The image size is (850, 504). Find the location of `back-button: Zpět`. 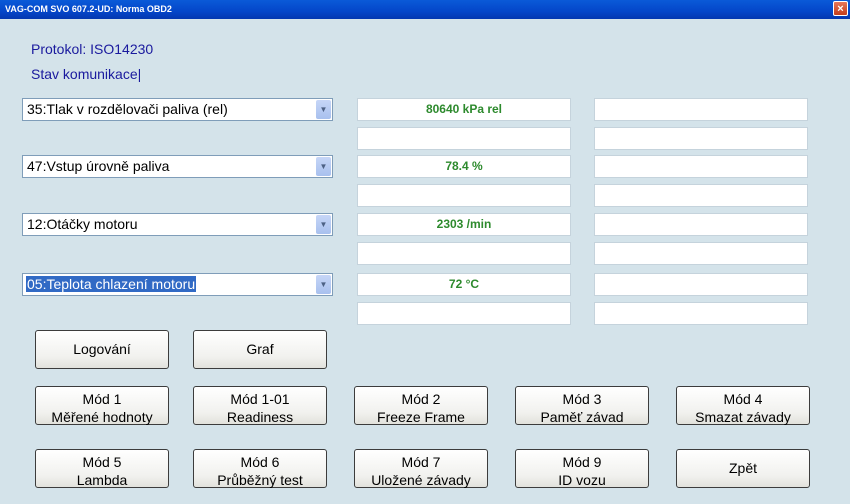

back-button: Zpět is located at coordinates (743, 468).